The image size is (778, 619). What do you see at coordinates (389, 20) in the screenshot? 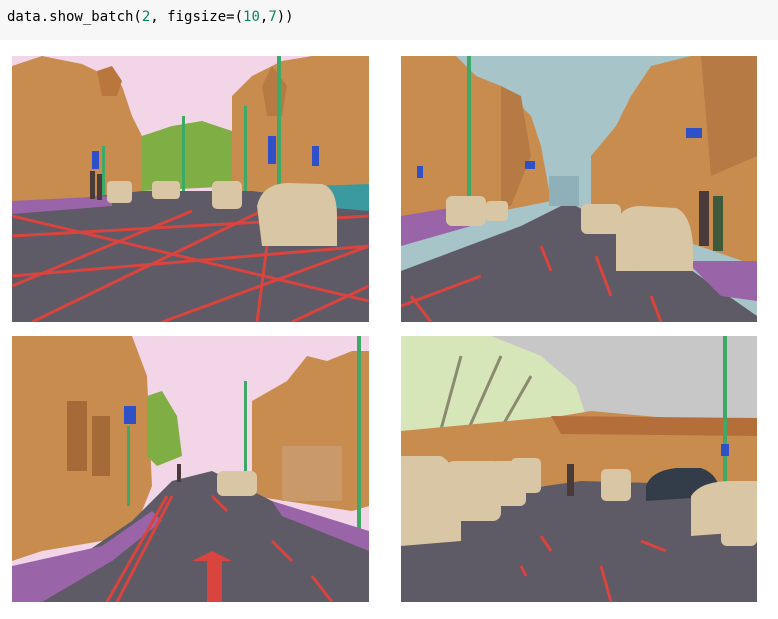
I see `code-cell: data.show_batch(2, figsize=(10,7))` at bounding box center [389, 20].